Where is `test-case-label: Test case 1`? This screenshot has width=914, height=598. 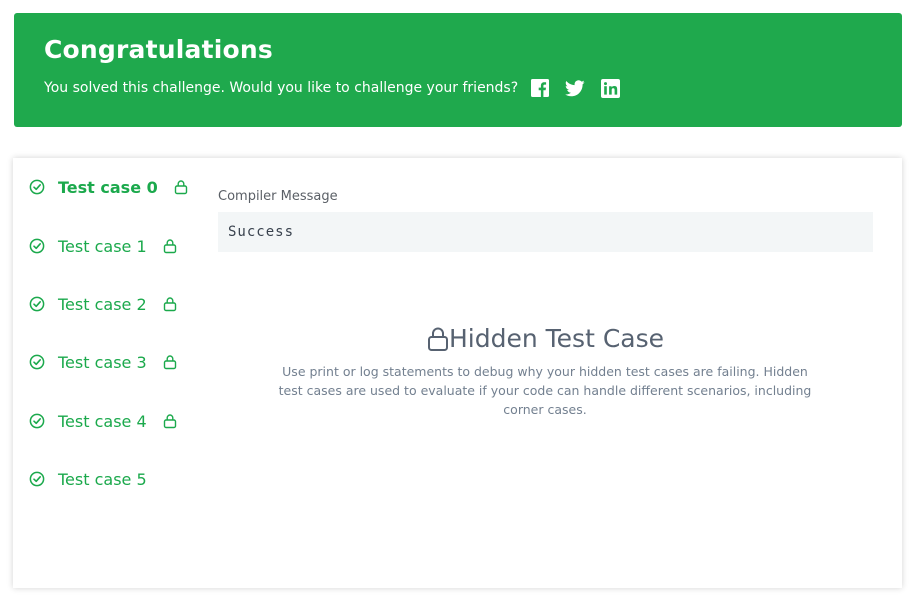
test-case-label: Test case 1 is located at coordinates (102, 246).